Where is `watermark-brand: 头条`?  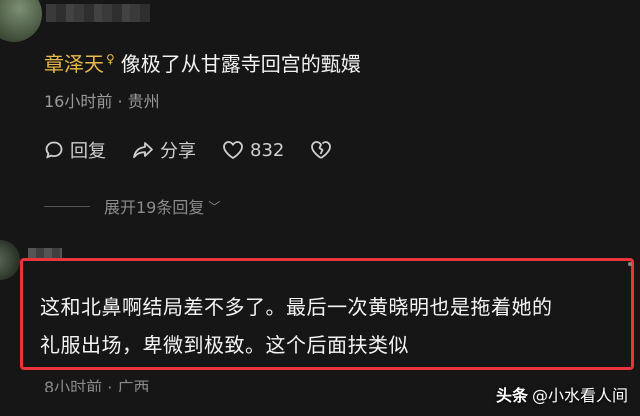 watermark-brand: 头条 is located at coordinates (511, 395).